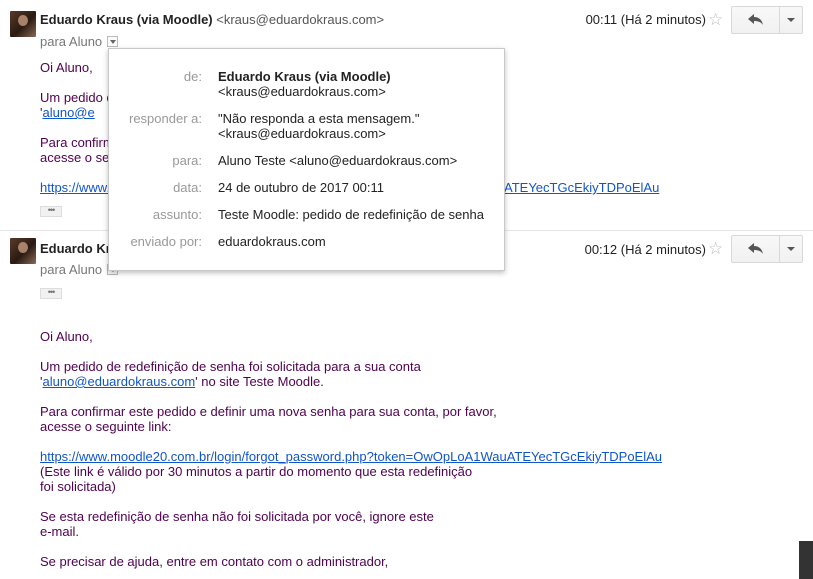  Describe the element at coordinates (301, 187) in the screenshot. I see `popup-date-value: 24 de outubro de 2017 00:11` at that location.